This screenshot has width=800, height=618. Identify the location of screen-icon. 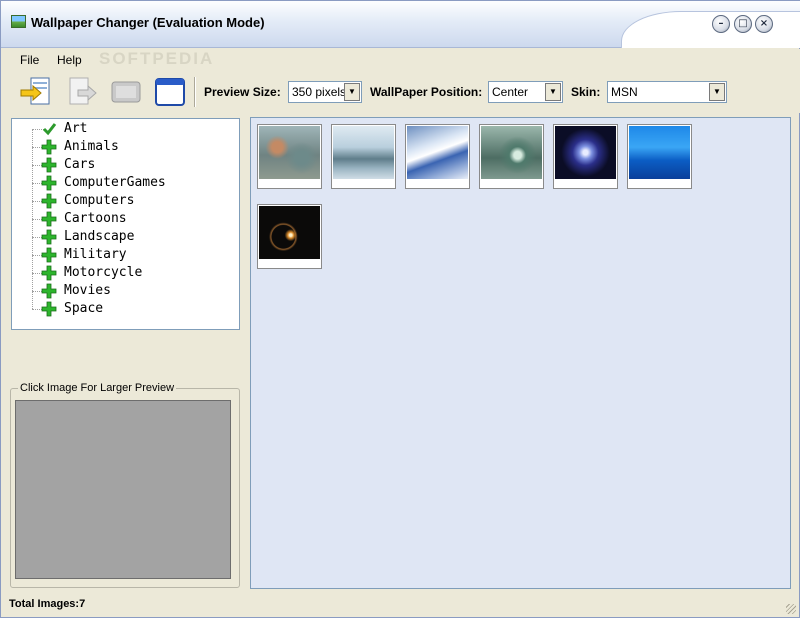
(126, 92).